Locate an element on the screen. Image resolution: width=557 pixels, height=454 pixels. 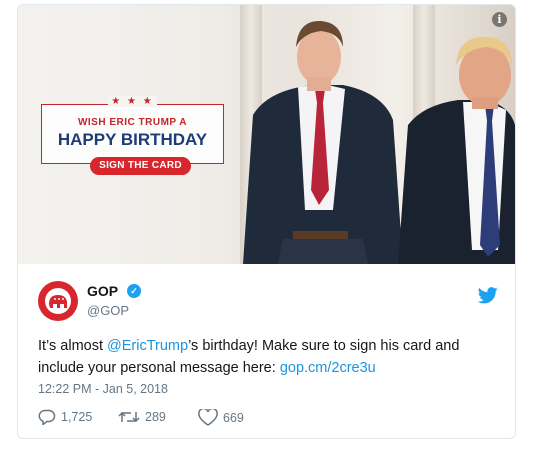
reply-button: 1,725 is located at coordinates (65, 417).